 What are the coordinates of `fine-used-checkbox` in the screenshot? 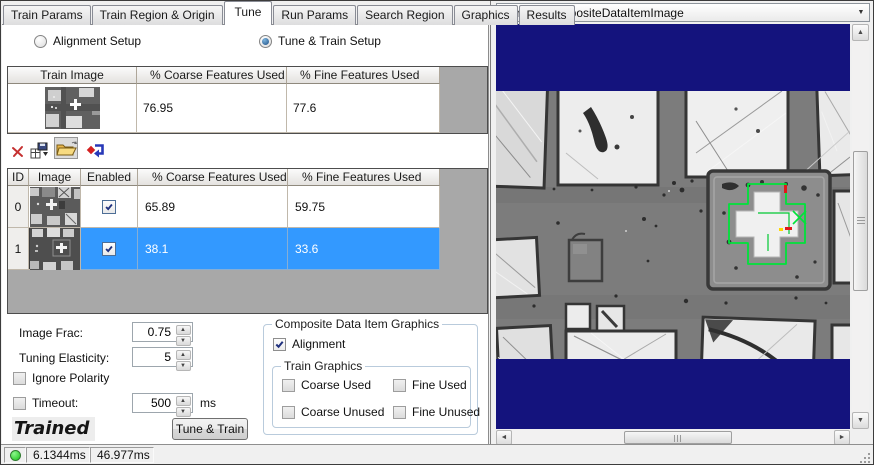 It's located at (399, 385).